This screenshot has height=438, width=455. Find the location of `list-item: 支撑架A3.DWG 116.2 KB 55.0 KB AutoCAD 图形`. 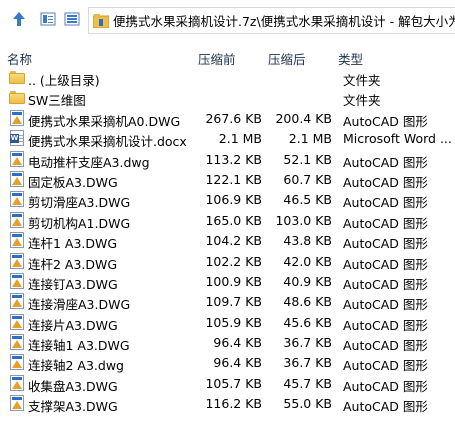

list-item: 支撑架A3.DWG 116.2 KB 55.0 KB AutoCAD 图形 is located at coordinates (227, 404).